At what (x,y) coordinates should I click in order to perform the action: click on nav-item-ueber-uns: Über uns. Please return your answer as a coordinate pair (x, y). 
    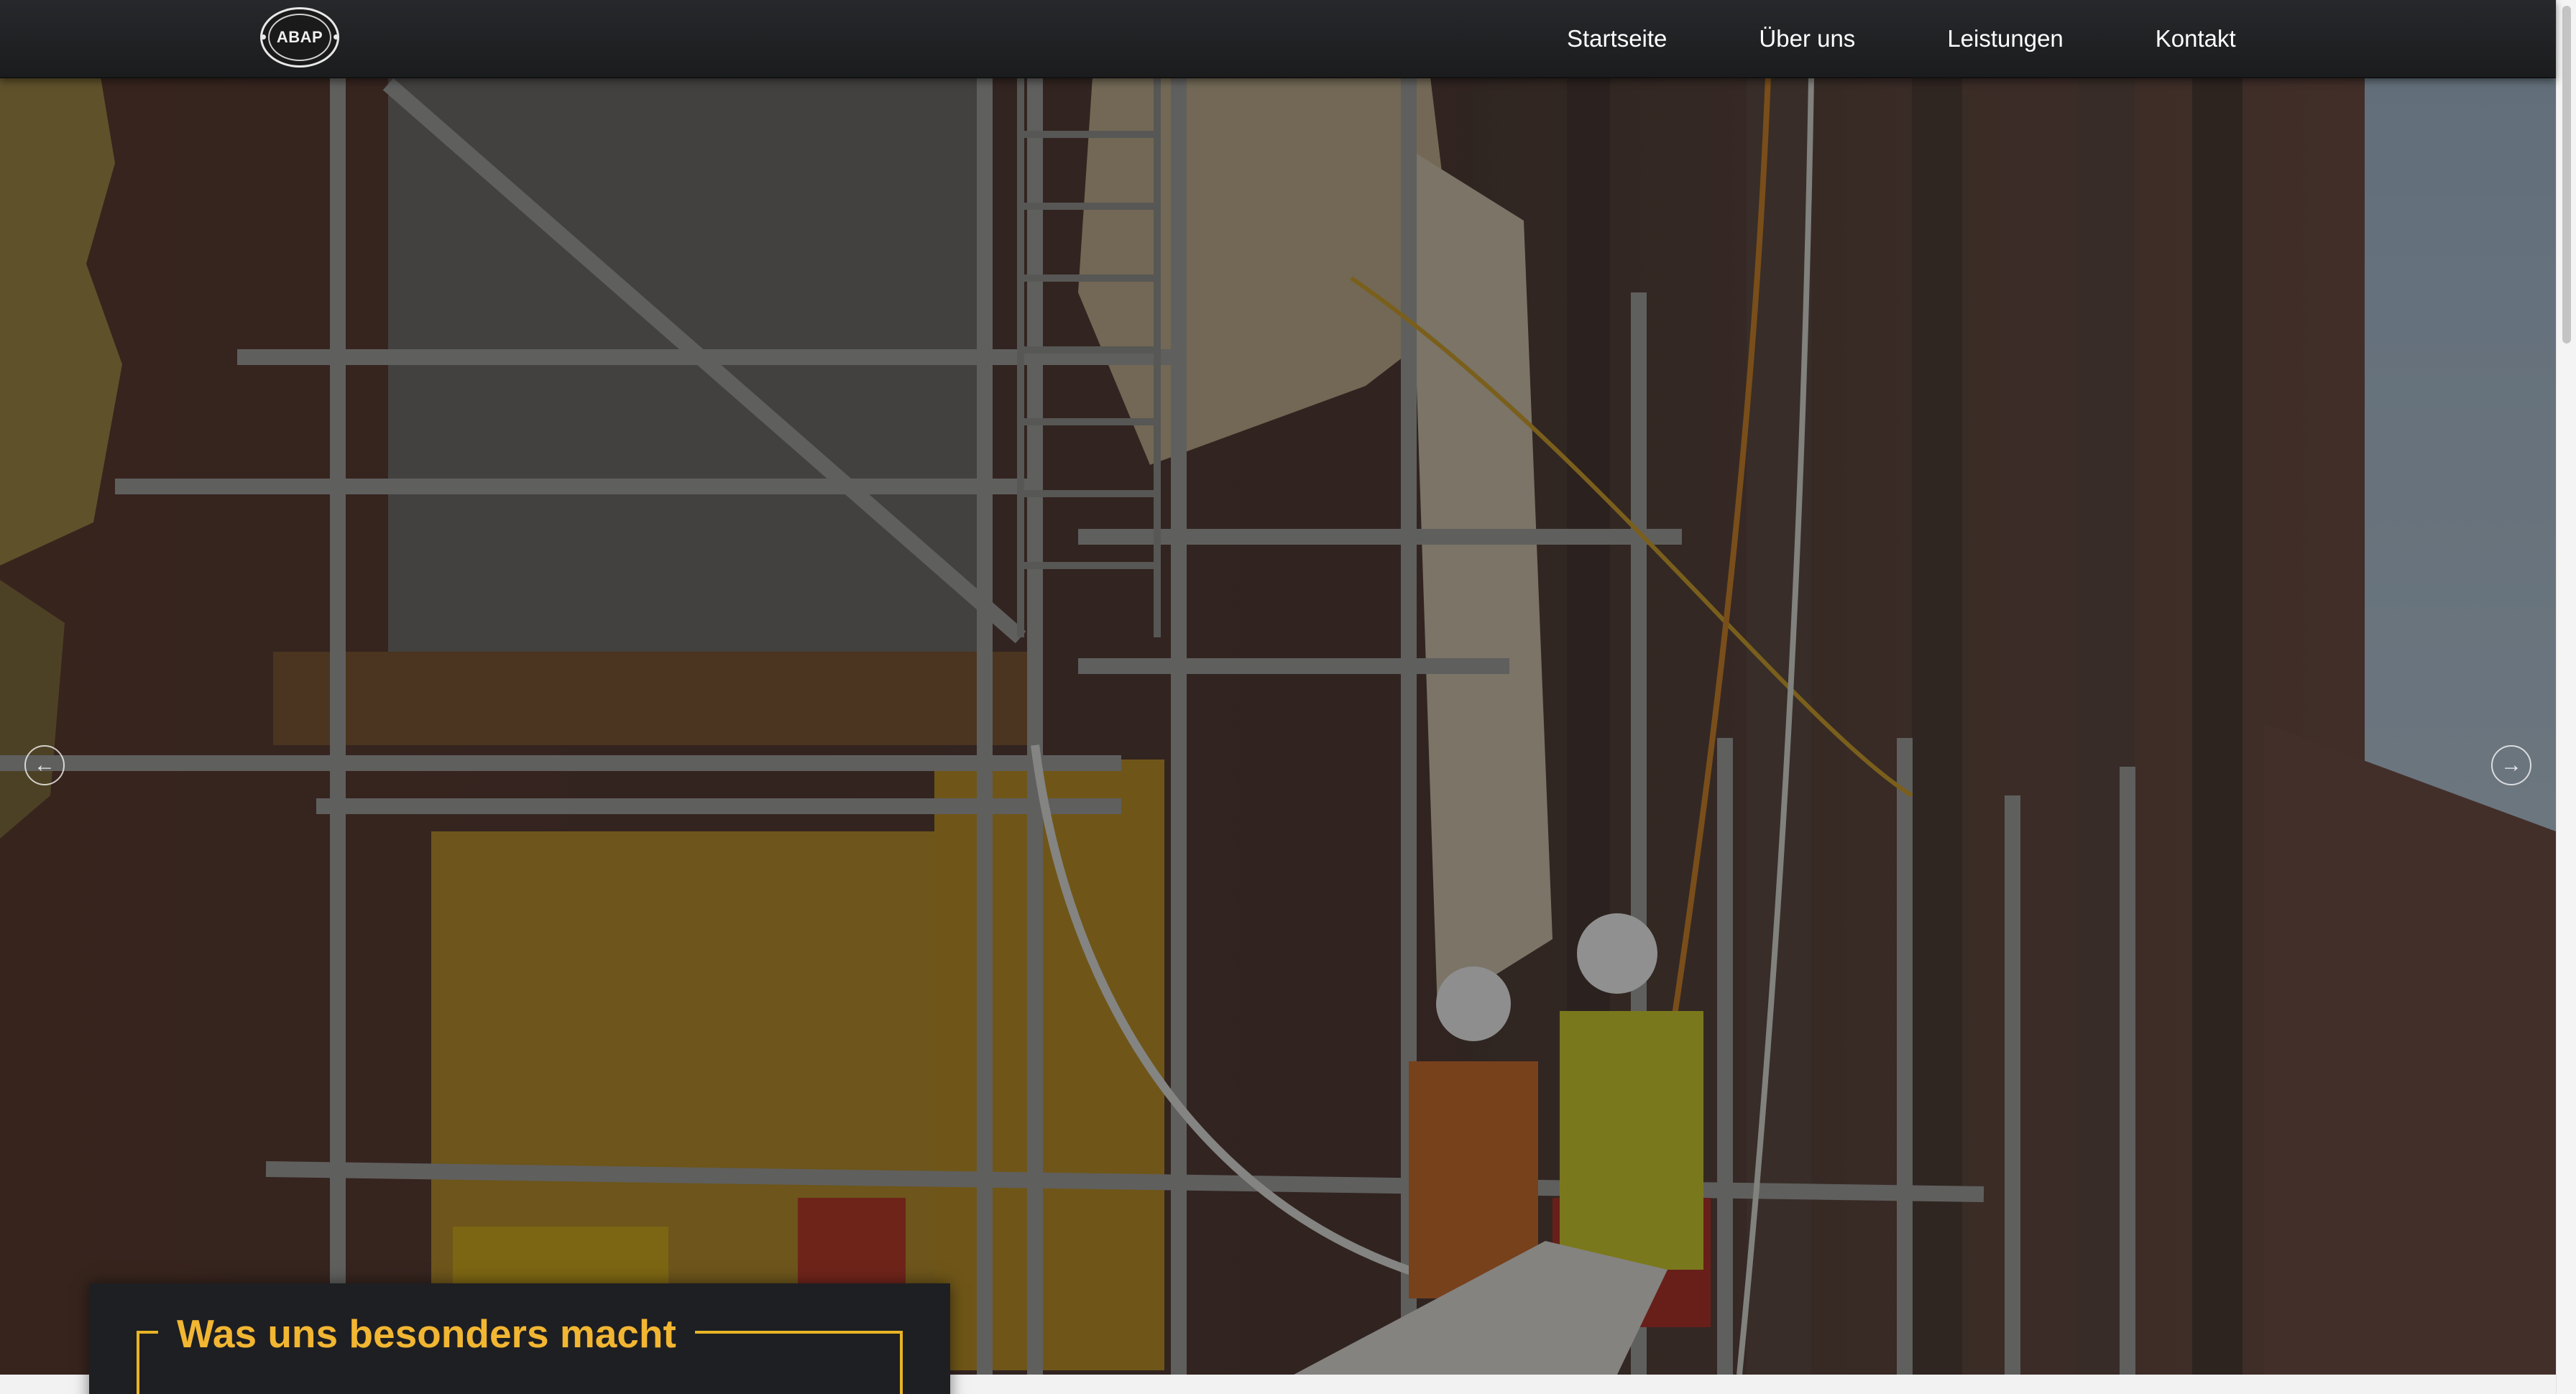
    Looking at the image, I should click on (1807, 38).